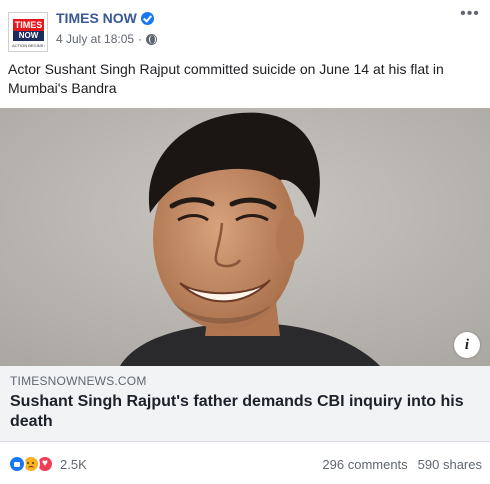  What do you see at coordinates (96, 18) in the screenshot?
I see `page-name-label: TIMES NOW` at bounding box center [96, 18].